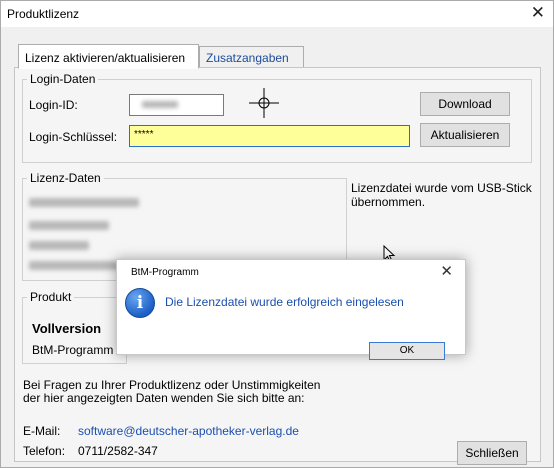 This screenshot has height=468, width=554. I want to click on license-data-legend: Lizenz-Daten, so click(65, 178).